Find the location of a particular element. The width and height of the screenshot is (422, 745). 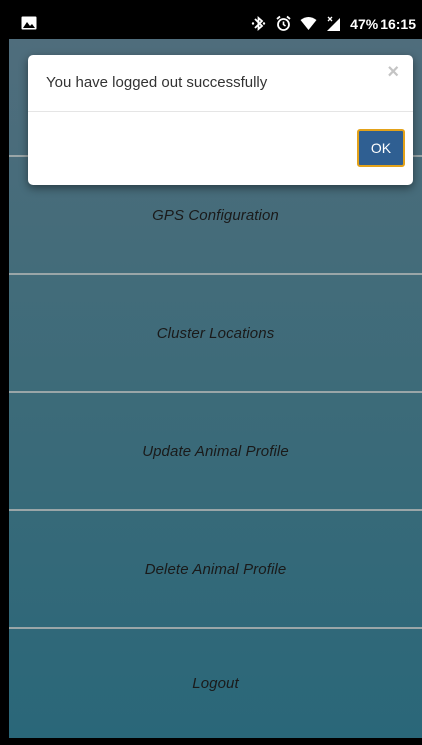

clock: 16:15 is located at coordinates (398, 23).